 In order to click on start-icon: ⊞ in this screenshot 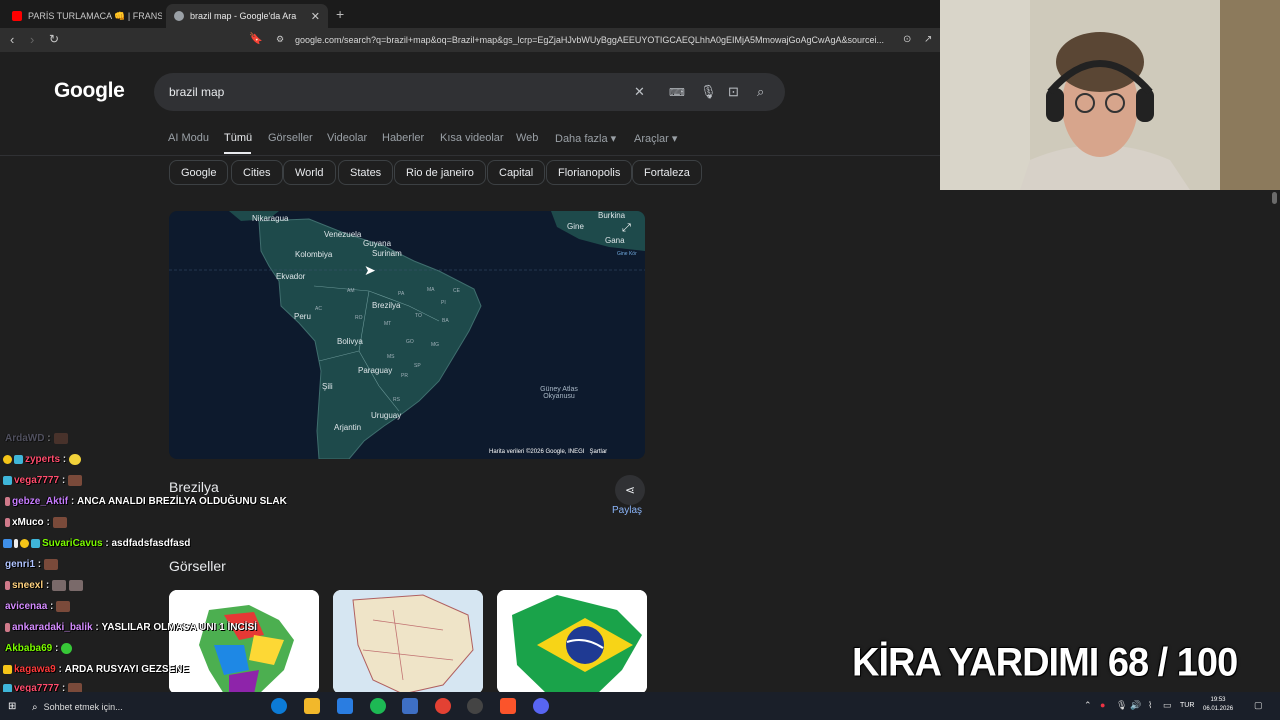, I will do `click(12, 706)`.